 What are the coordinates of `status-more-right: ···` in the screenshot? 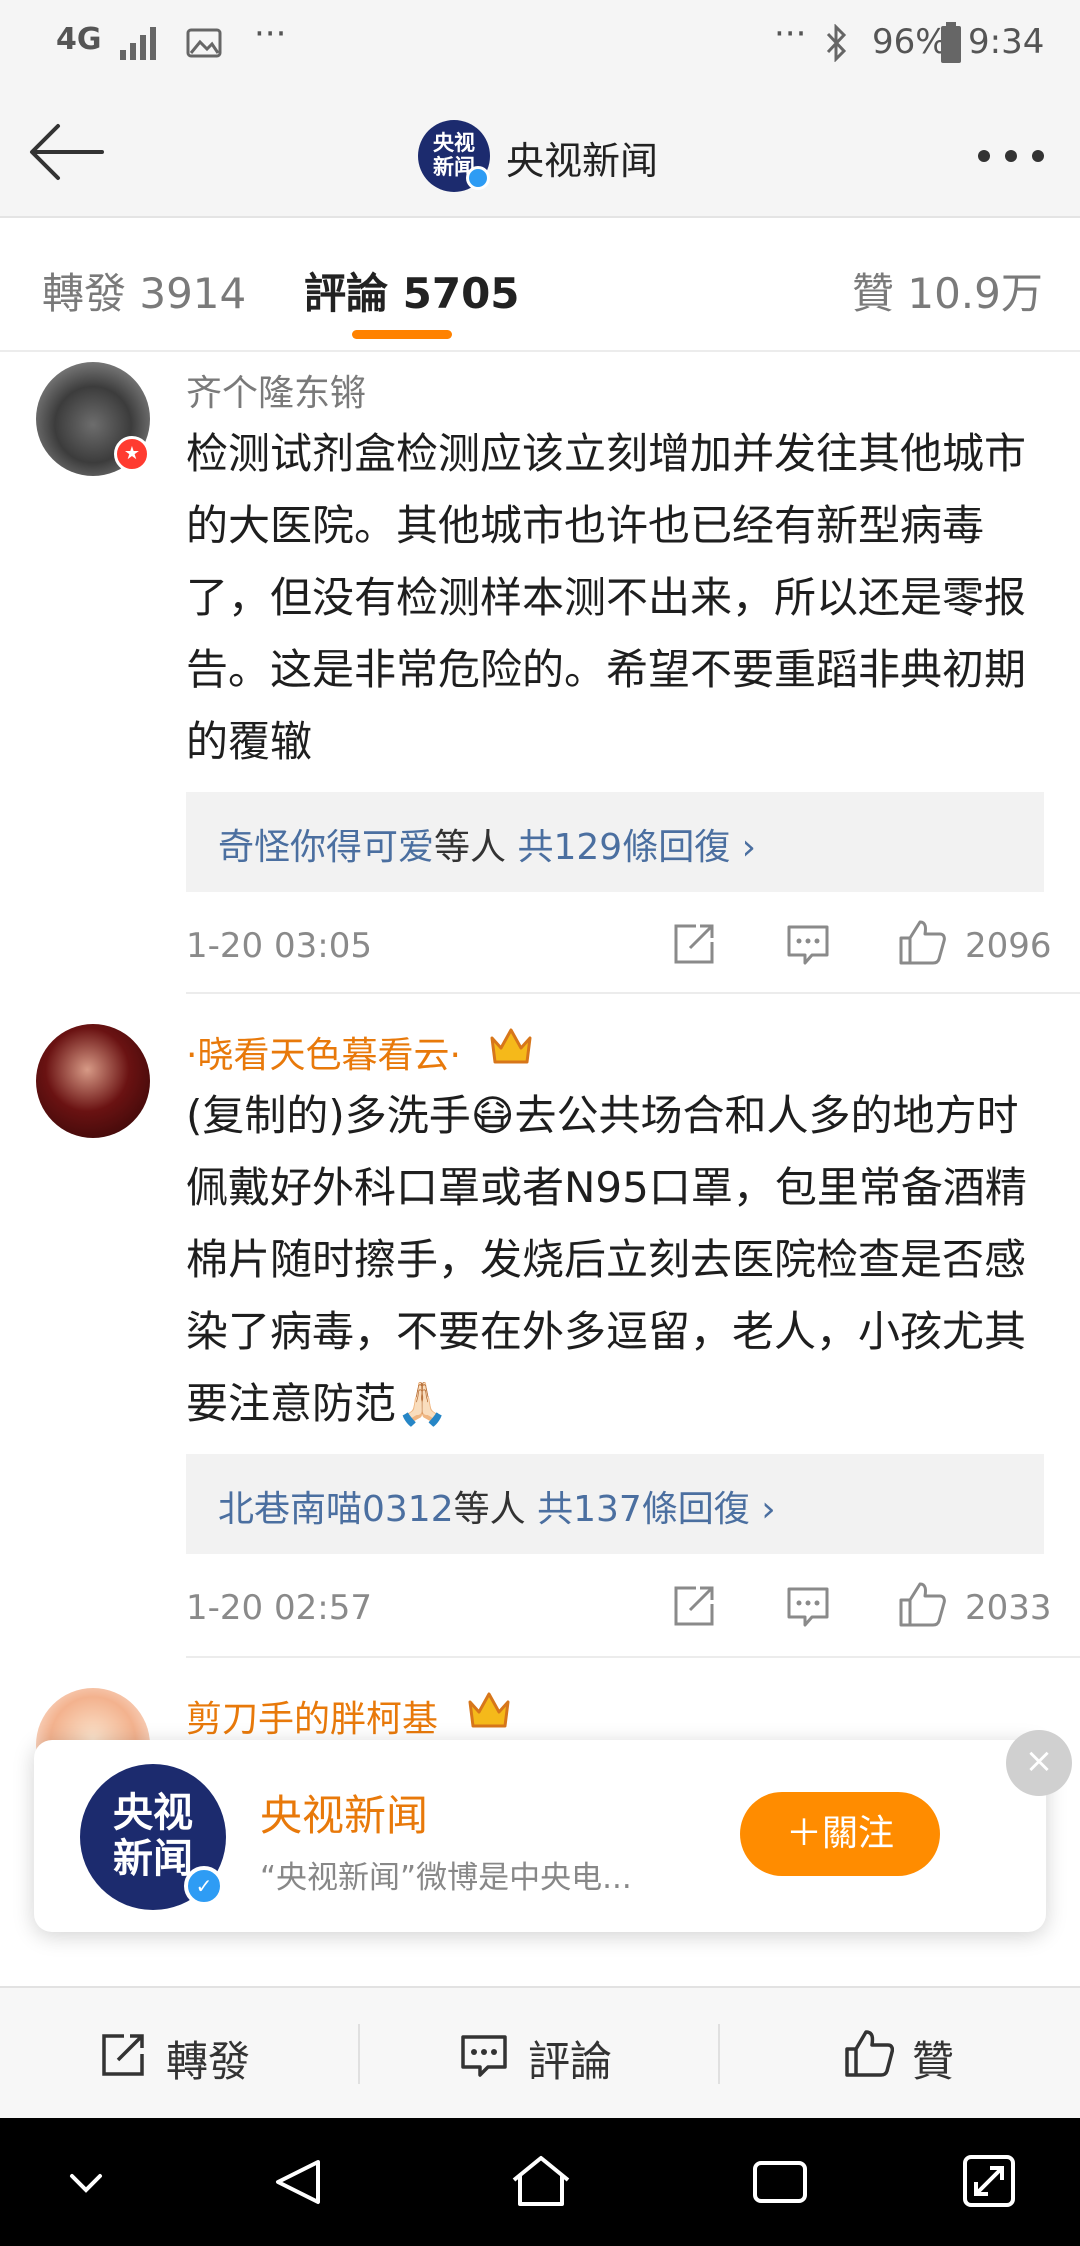 It's located at (790, 34).